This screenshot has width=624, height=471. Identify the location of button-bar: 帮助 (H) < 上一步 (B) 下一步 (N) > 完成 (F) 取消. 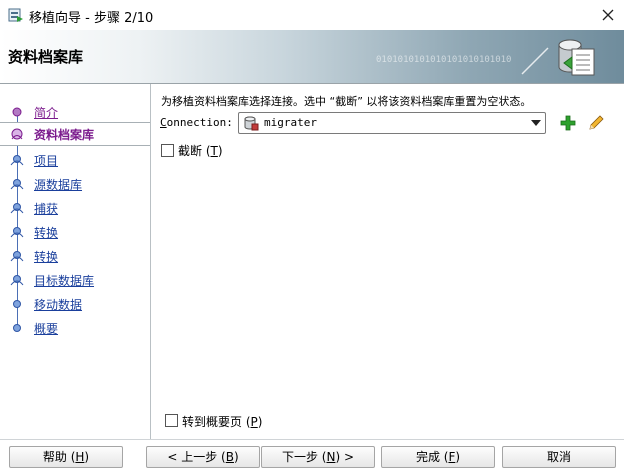
(312, 455).